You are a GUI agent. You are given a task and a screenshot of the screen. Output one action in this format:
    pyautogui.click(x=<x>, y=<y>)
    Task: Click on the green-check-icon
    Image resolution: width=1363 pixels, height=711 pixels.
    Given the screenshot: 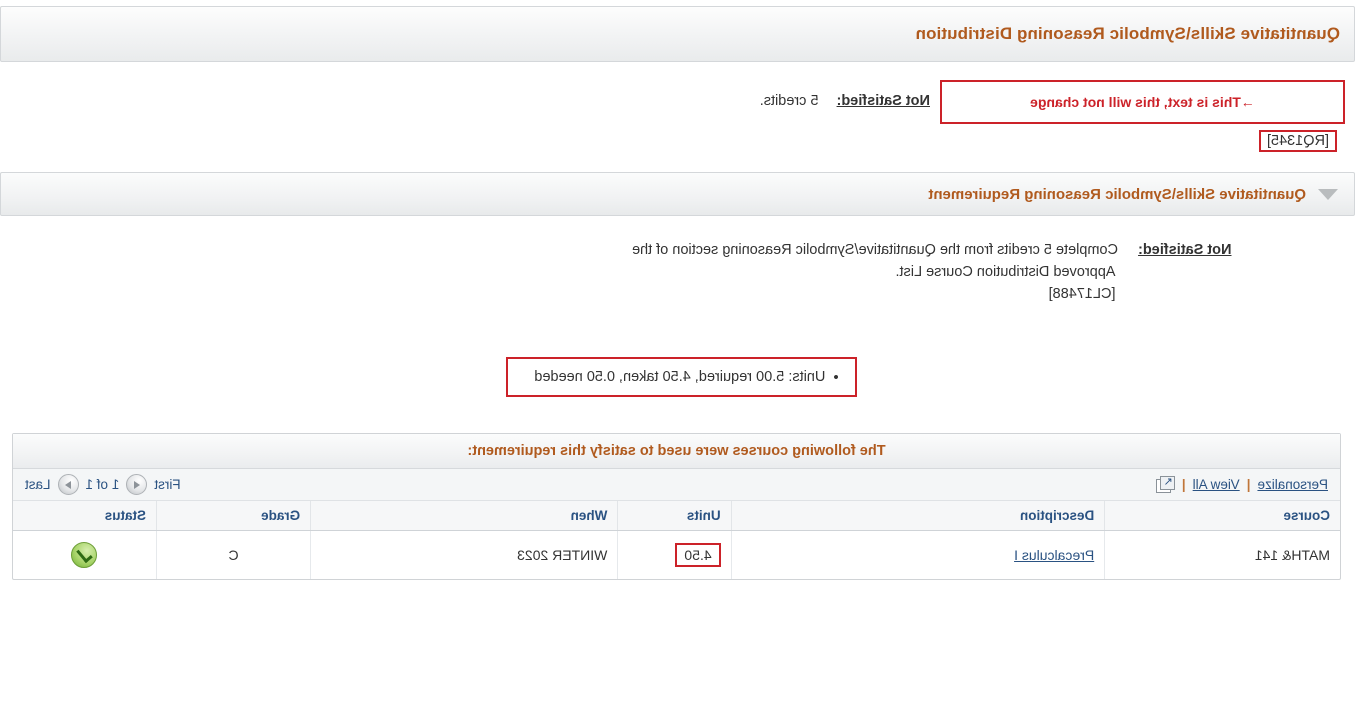 What is the action you would take?
    pyautogui.click(x=84, y=555)
    